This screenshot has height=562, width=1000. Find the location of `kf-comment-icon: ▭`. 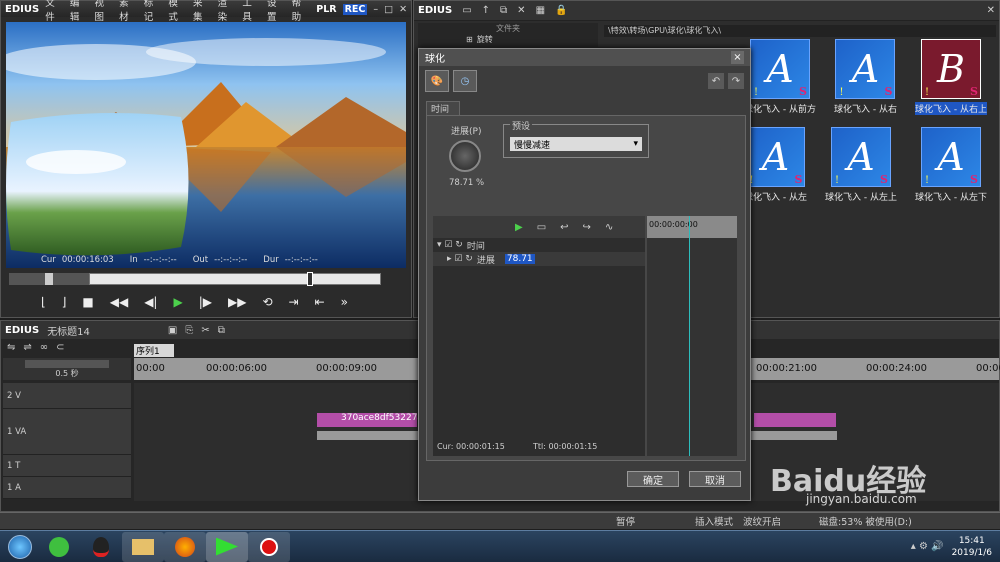

kf-comment-icon: ▭ is located at coordinates (541, 227).